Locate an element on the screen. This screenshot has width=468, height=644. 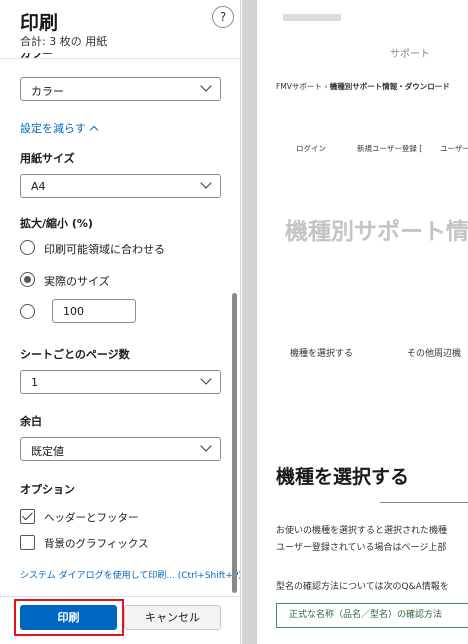
custom-scale-input: 100 is located at coordinates (94, 311).